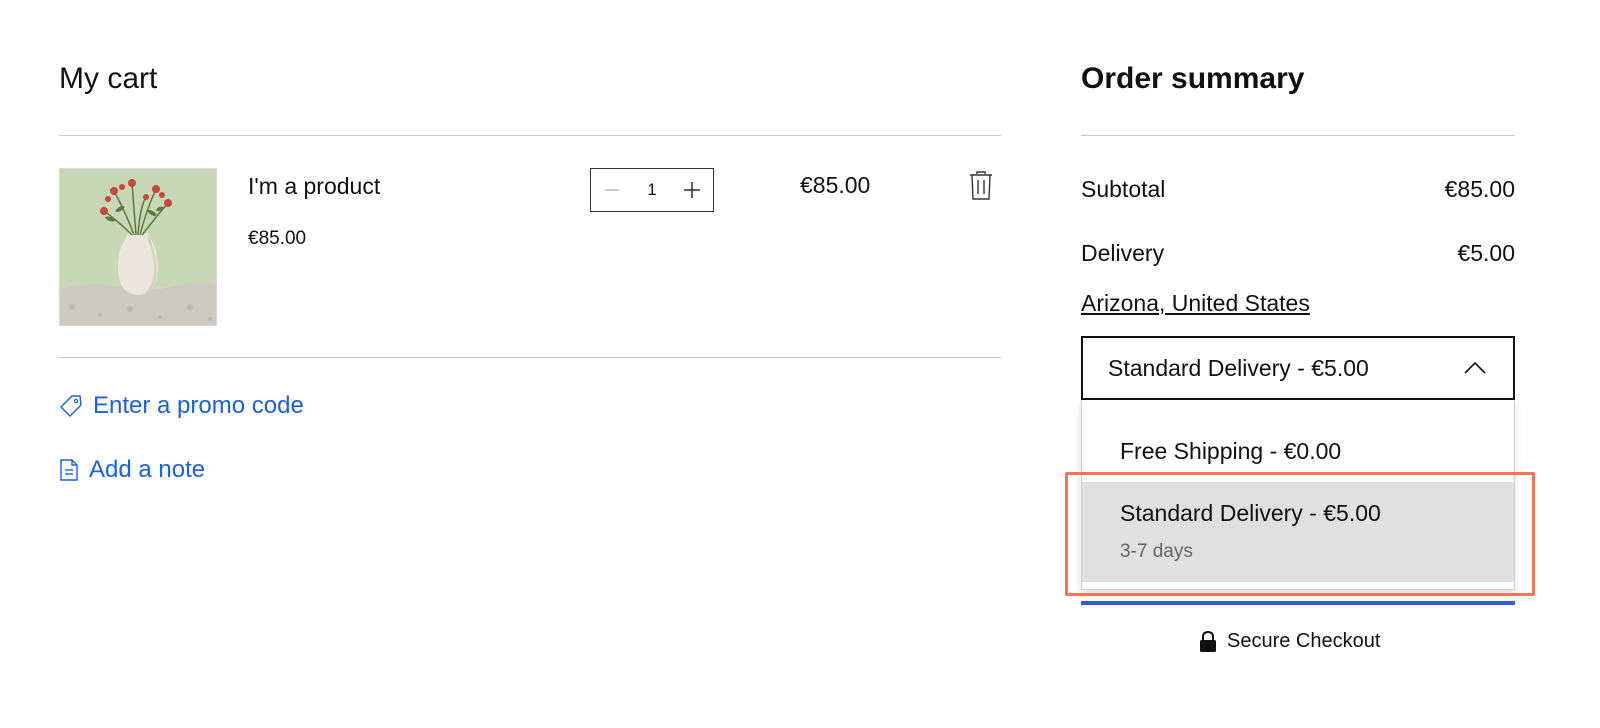  I want to click on promo-code-link: Enter a promo code, so click(181, 406).